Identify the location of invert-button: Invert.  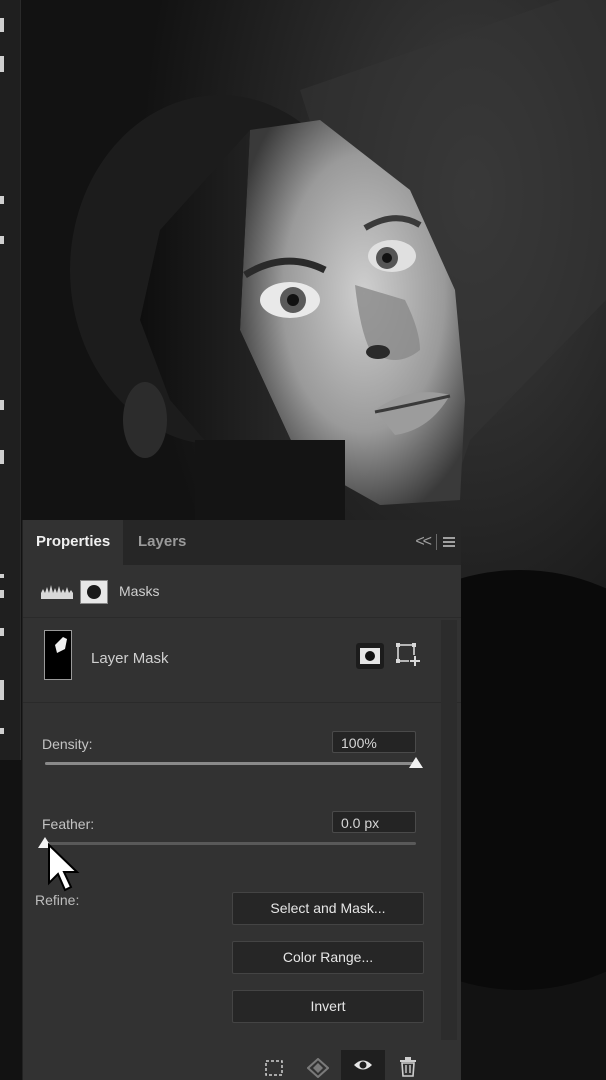
(328, 1006).